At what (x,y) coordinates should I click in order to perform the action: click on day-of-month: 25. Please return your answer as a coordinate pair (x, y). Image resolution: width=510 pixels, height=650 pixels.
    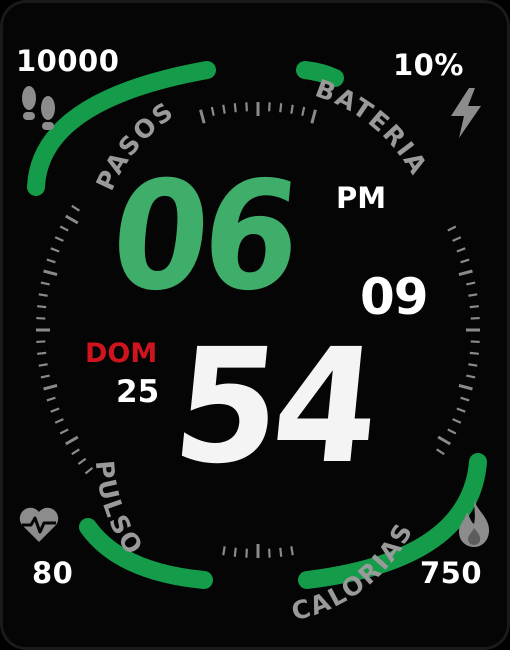
    Looking at the image, I should click on (138, 392).